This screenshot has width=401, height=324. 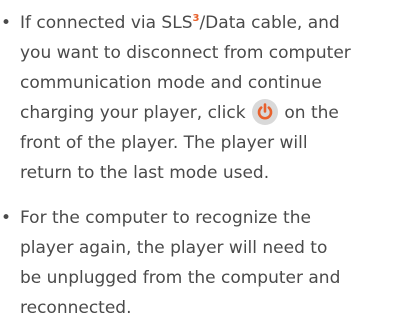 What do you see at coordinates (185, 53) in the screenshot?
I see `text-line: you want to disconnect from computer` at bounding box center [185, 53].